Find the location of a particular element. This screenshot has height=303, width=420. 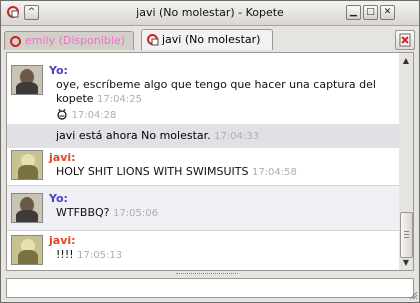

maximize-icon: □ is located at coordinates (370, 12).